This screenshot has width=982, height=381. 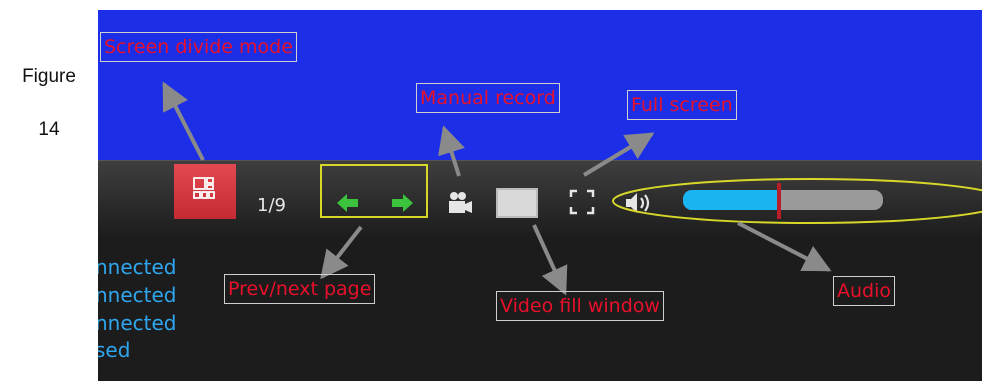 What do you see at coordinates (49, 76) in the screenshot?
I see `figure-caption-line1: Figure` at bounding box center [49, 76].